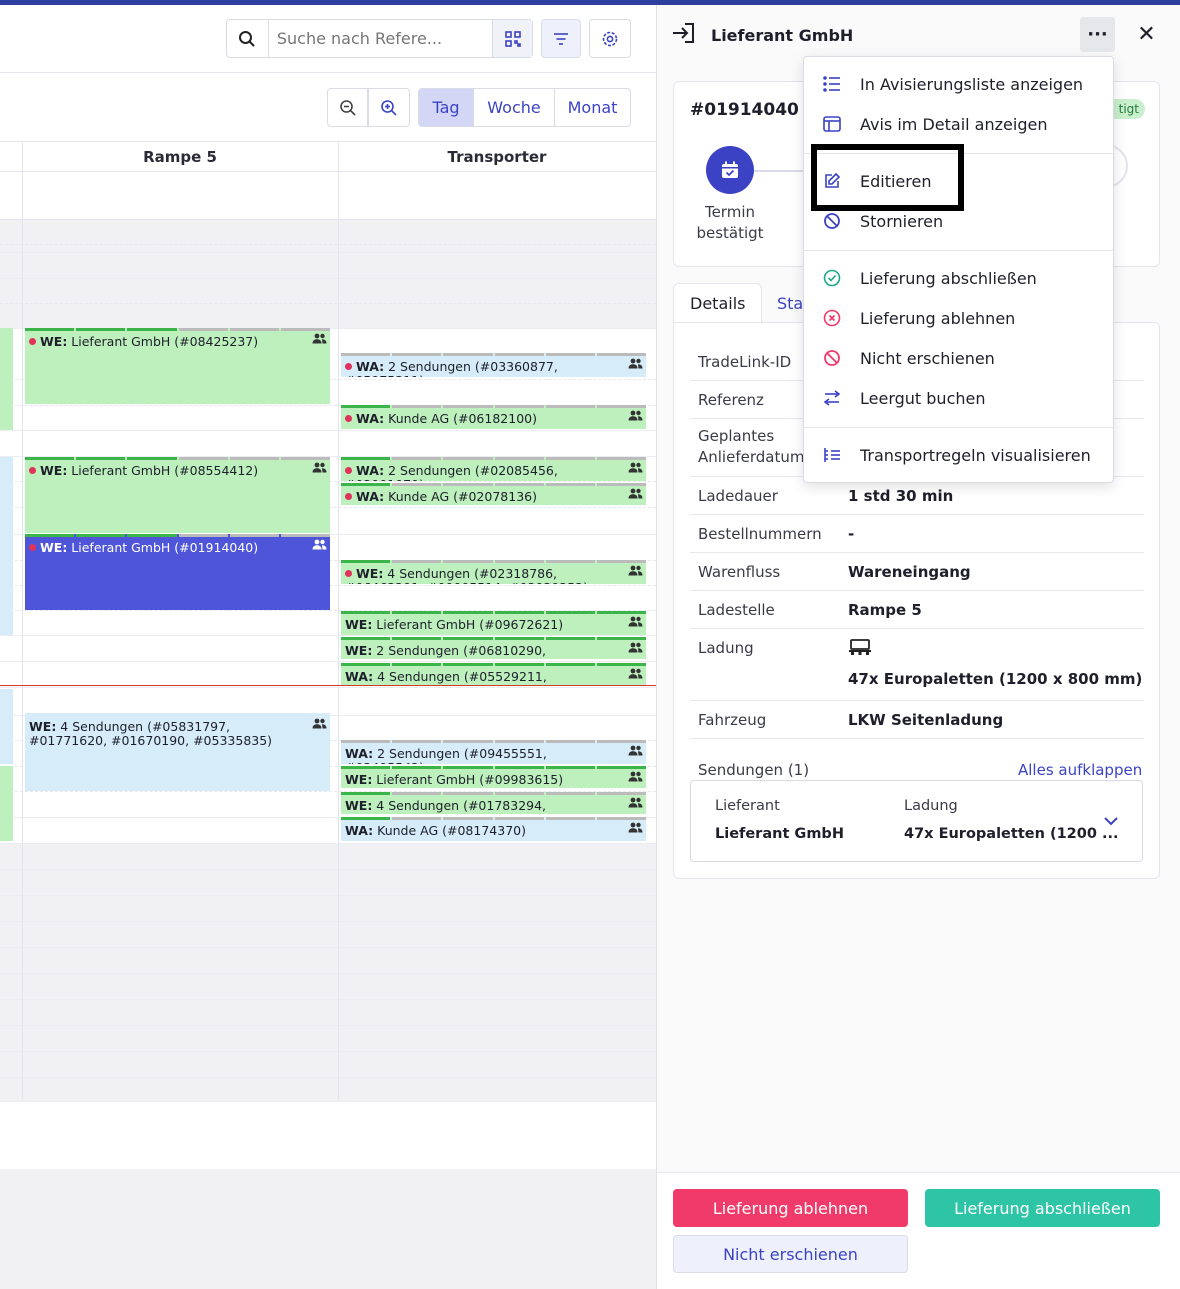 This screenshot has height=1289, width=1180. What do you see at coordinates (860, 649) in the screenshot?
I see `pallet-icon` at bounding box center [860, 649].